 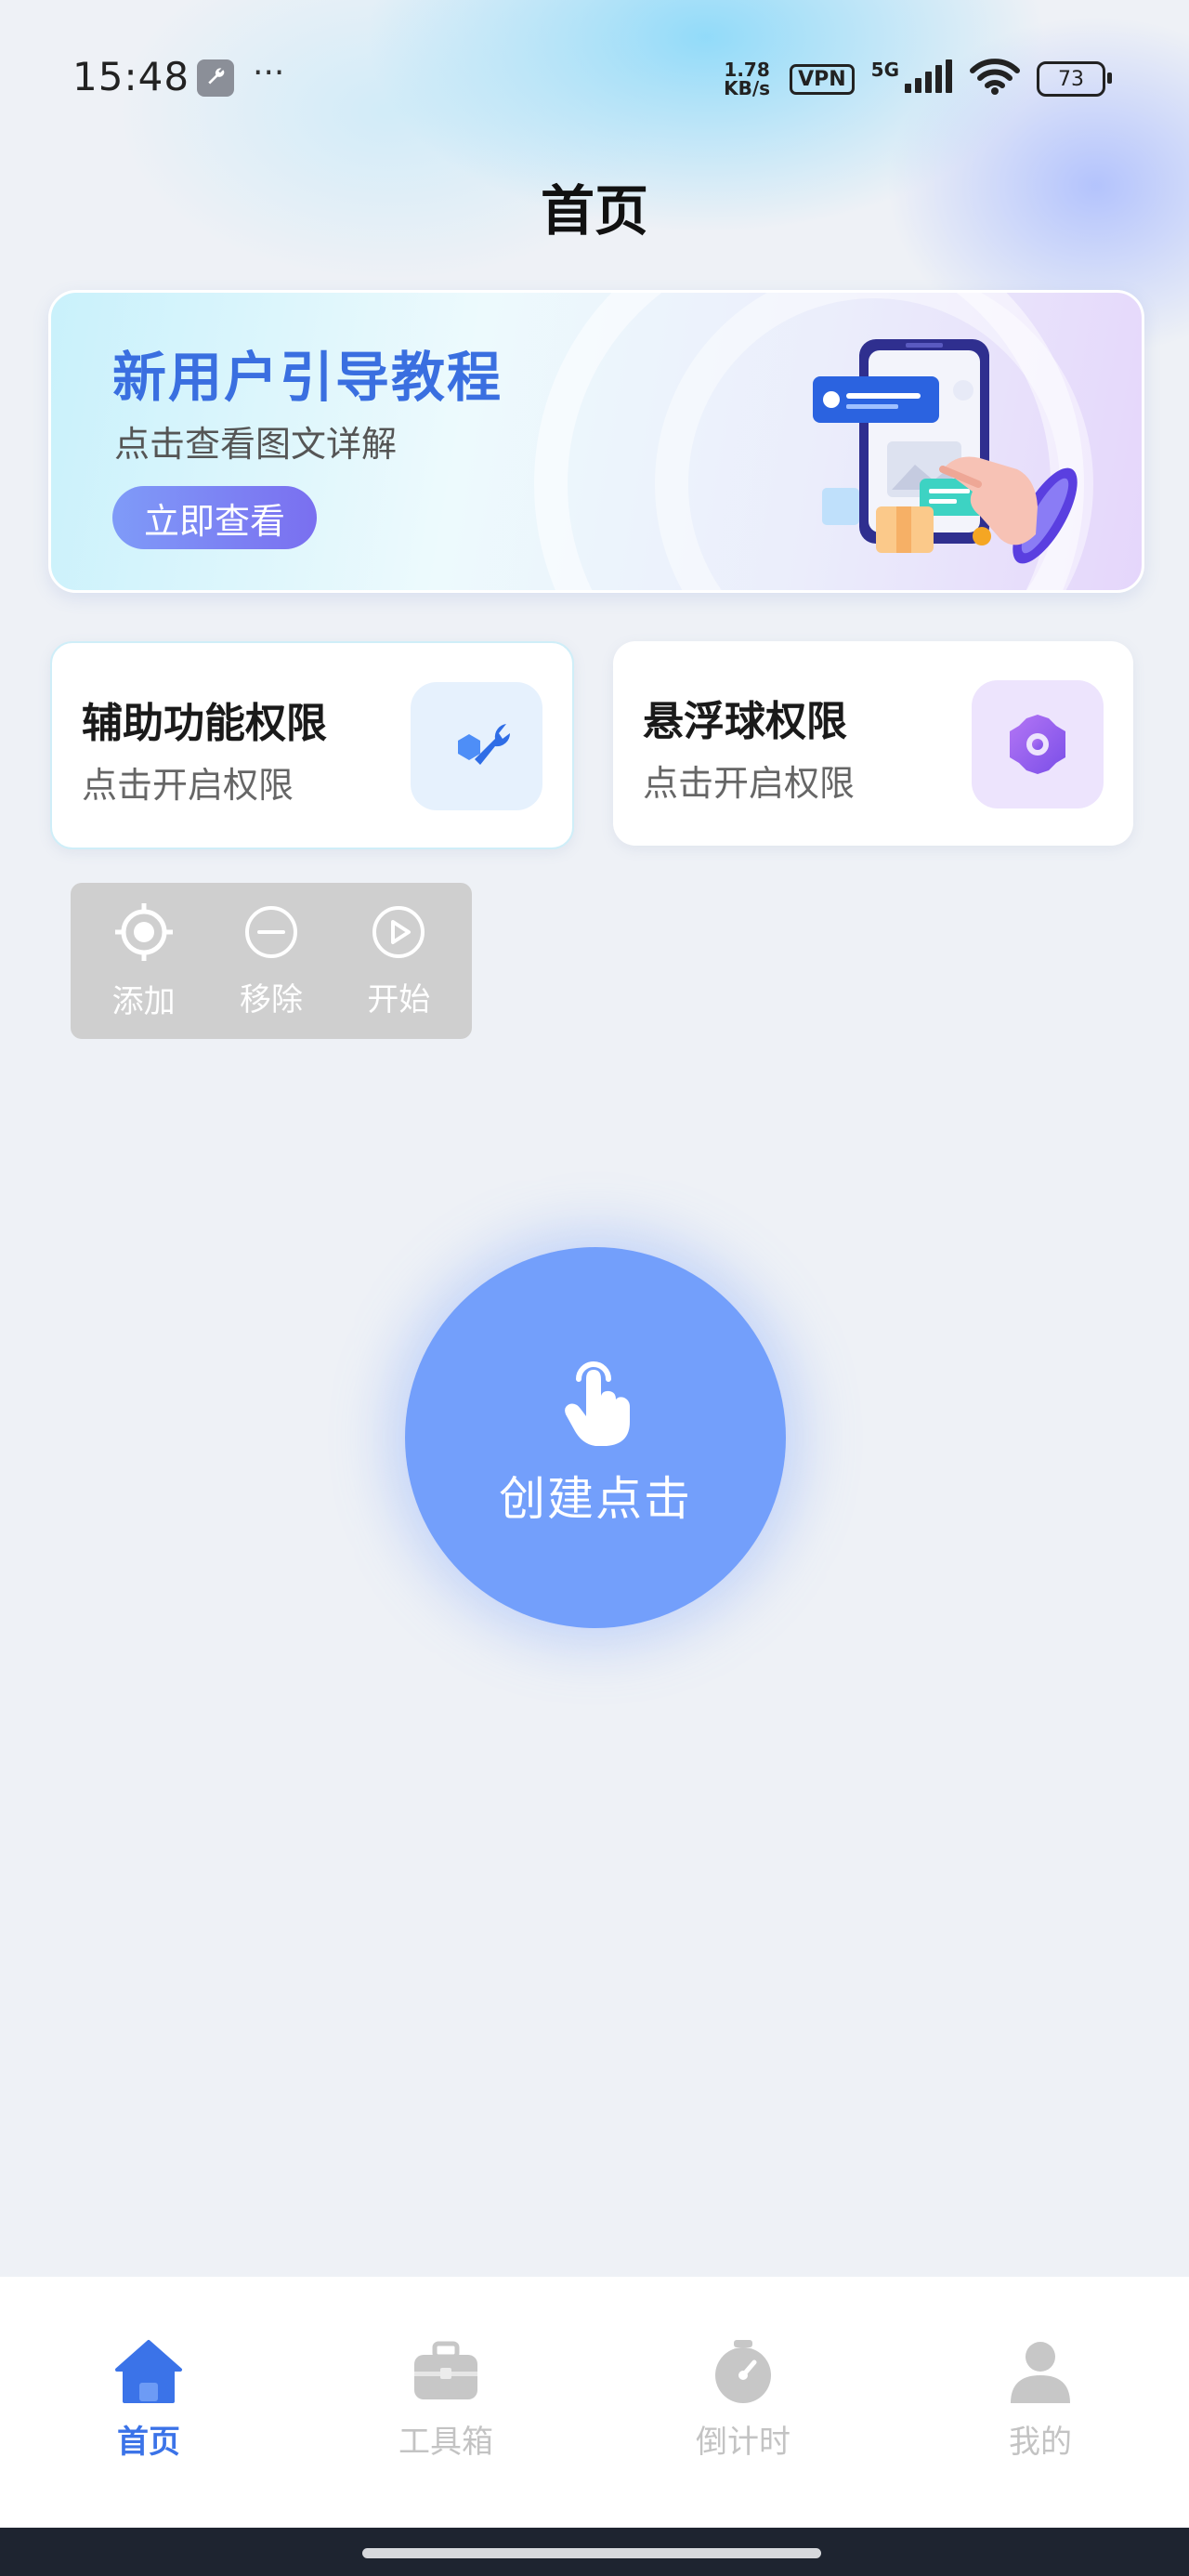 What do you see at coordinates (143, 1001) in the screenshot?
I see `add-label: 添加` at bounding box center [143, 1001].